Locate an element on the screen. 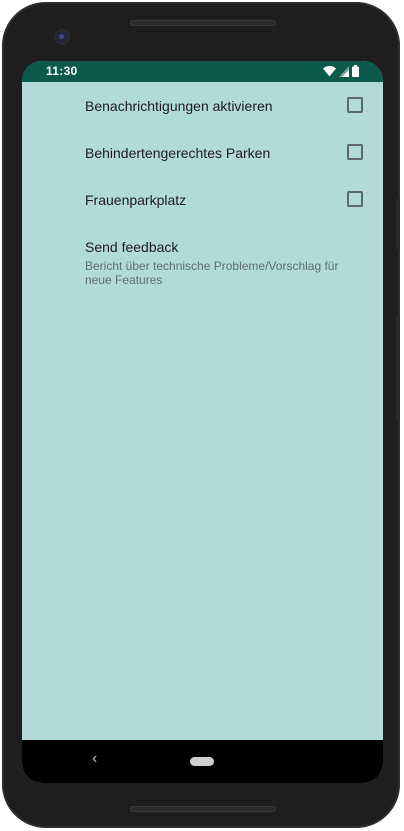  earpiece-speaker is located at coordinates (203, 23).